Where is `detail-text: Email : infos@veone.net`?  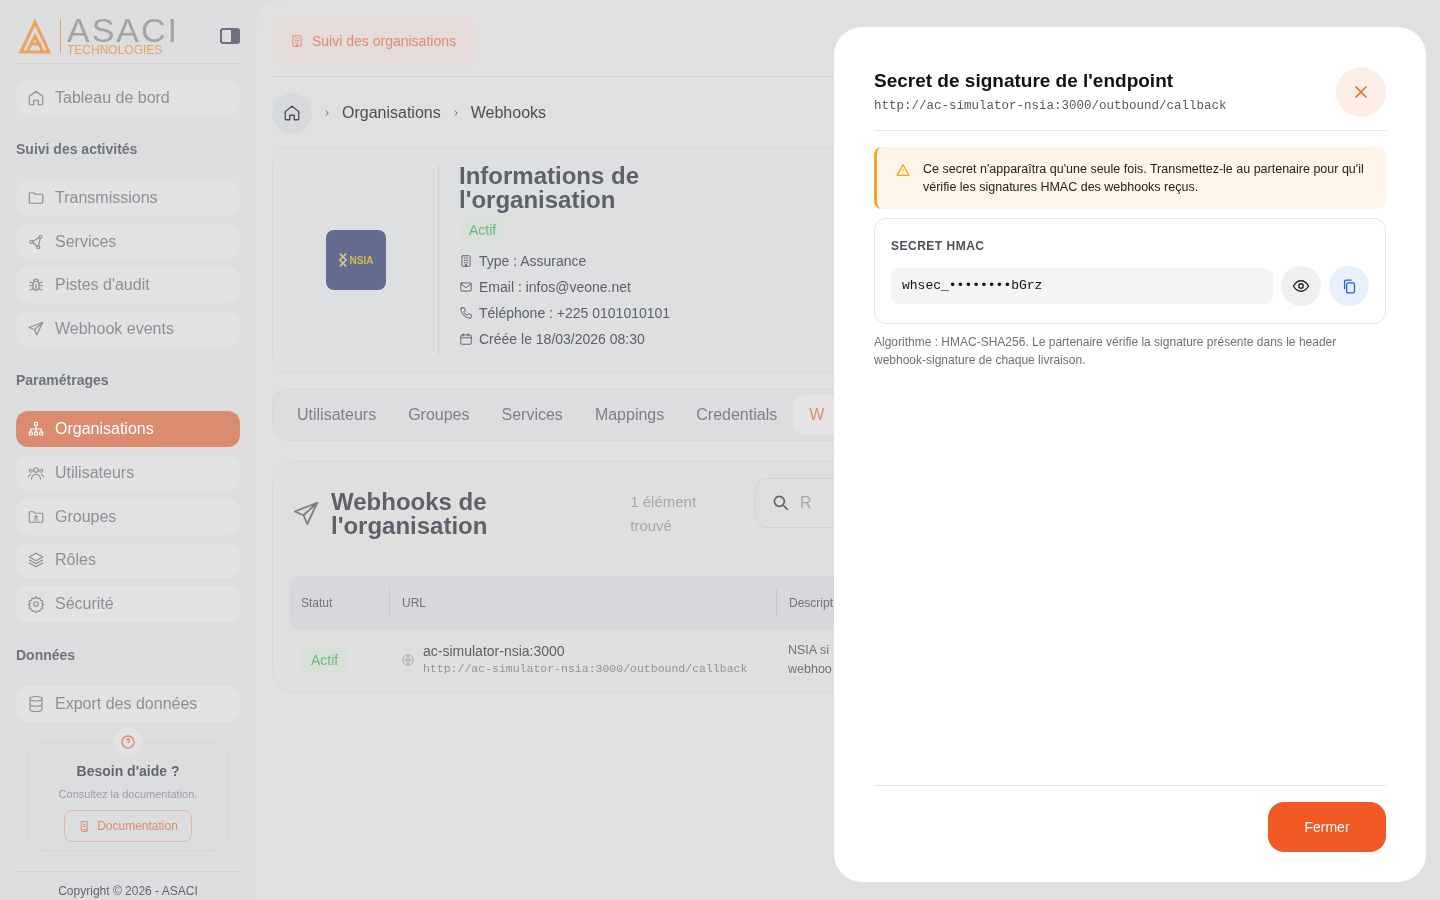 detail-text: Email : infos@veone.net is located at coordinates (555, 287).